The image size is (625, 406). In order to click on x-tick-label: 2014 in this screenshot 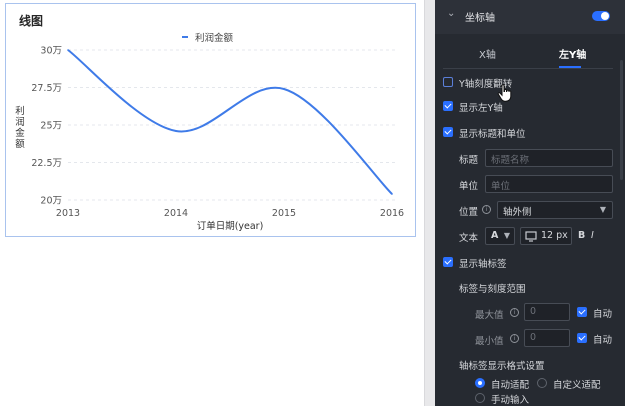, I will do `click(176, 213)`.